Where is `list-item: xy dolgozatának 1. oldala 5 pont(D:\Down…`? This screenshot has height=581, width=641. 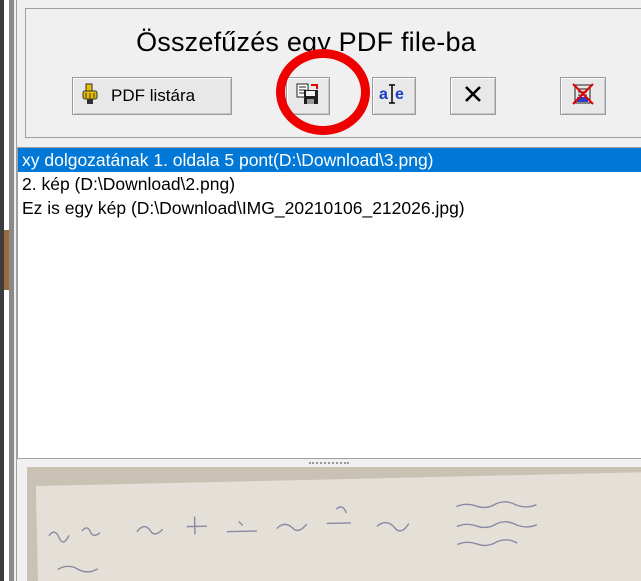
list-item: xy dolgozatának 1. oldala 5 pont(D:\Down… is located at coordinates (329, 160).